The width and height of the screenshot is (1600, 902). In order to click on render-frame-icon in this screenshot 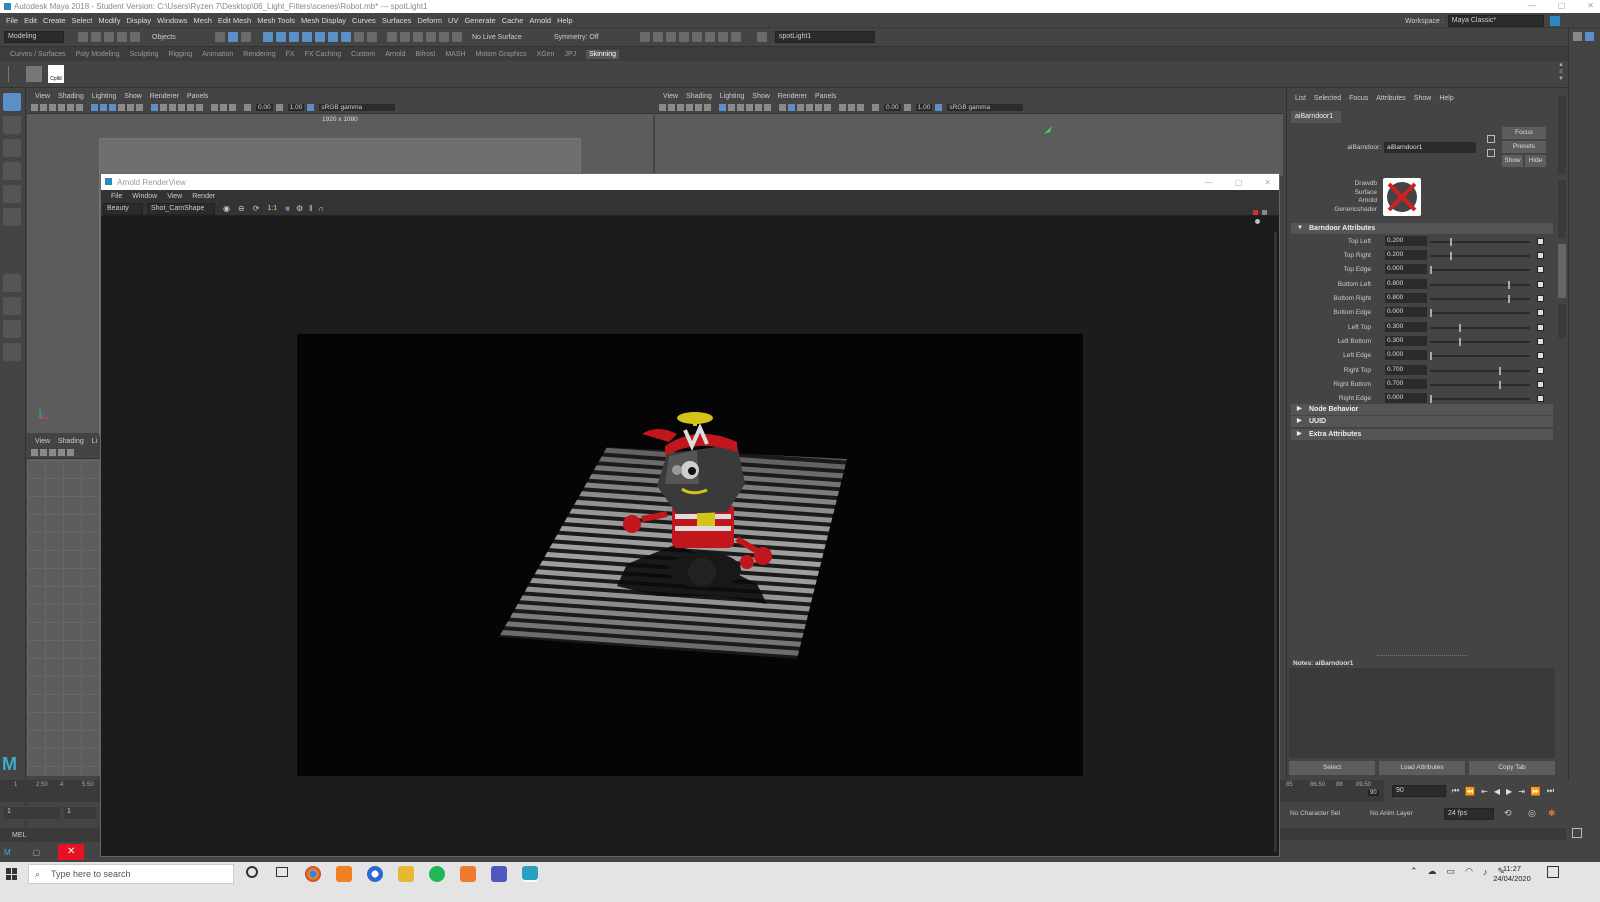, I will do `click(658, 37)`.